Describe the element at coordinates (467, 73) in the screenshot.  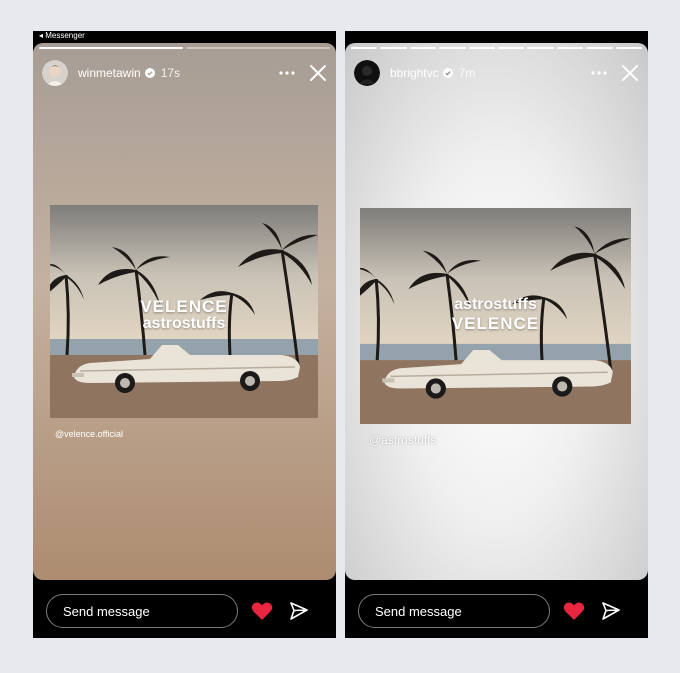
I see `timestamp: 7m` at that location.